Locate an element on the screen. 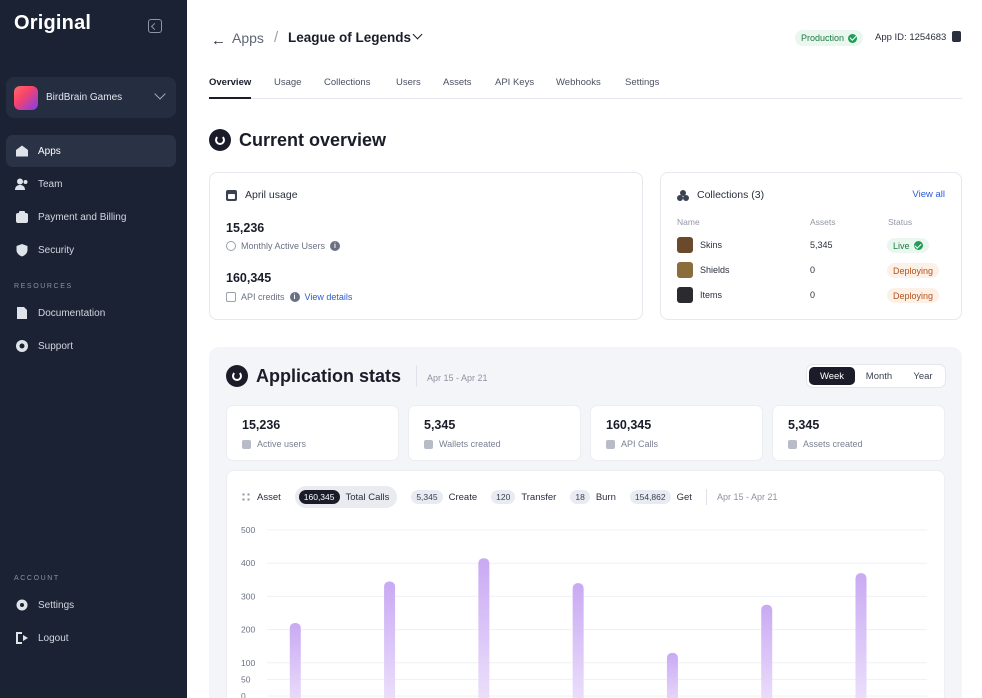 The image size is (982, 698). copy-icon is located at coordinates (956, 36).